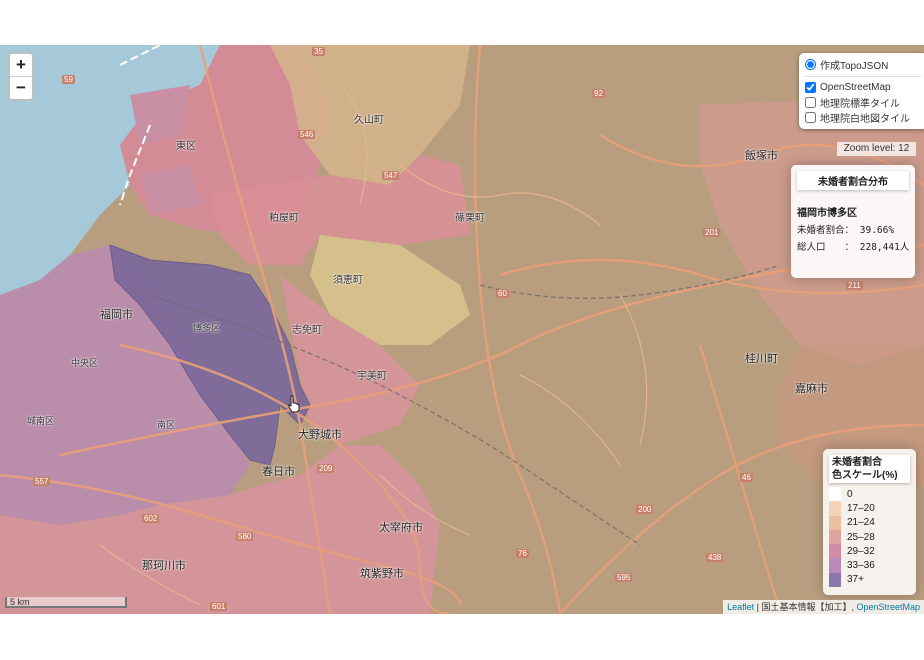  What do you see at coordinates (863, 76) in the screenshot?
I see `layer-separator` at bounding box center [863, 76].